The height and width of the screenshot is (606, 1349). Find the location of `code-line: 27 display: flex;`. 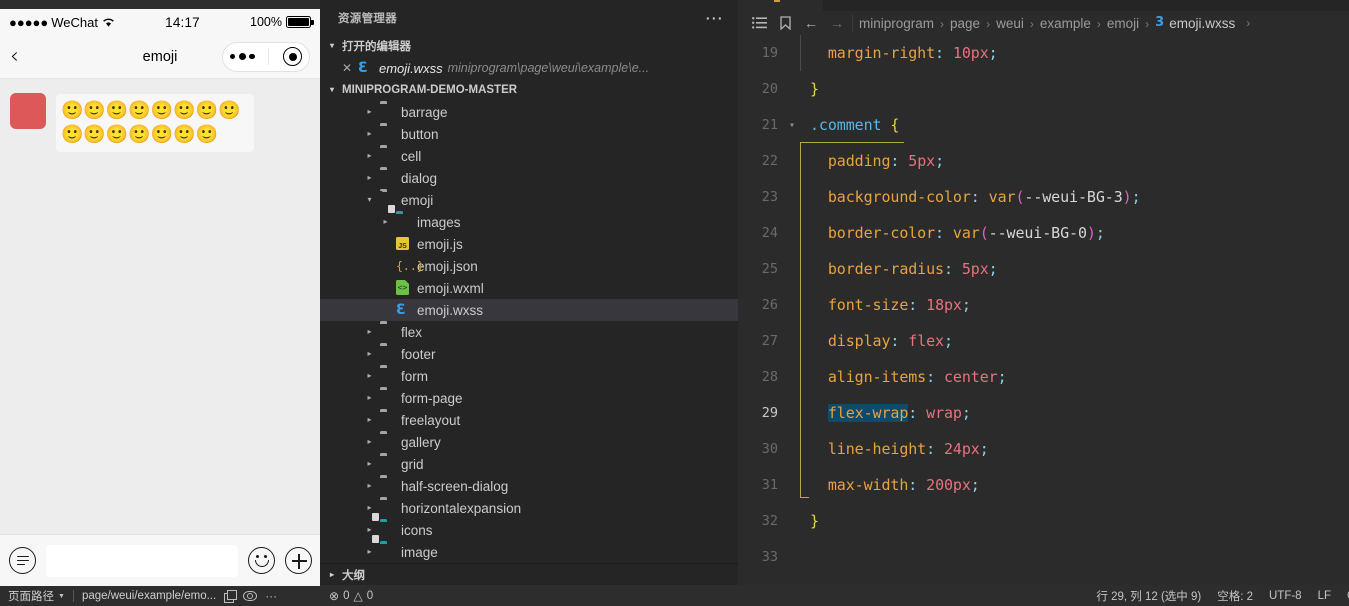

code-line: 27 display: flex; is located at coordinates (1043, 341).